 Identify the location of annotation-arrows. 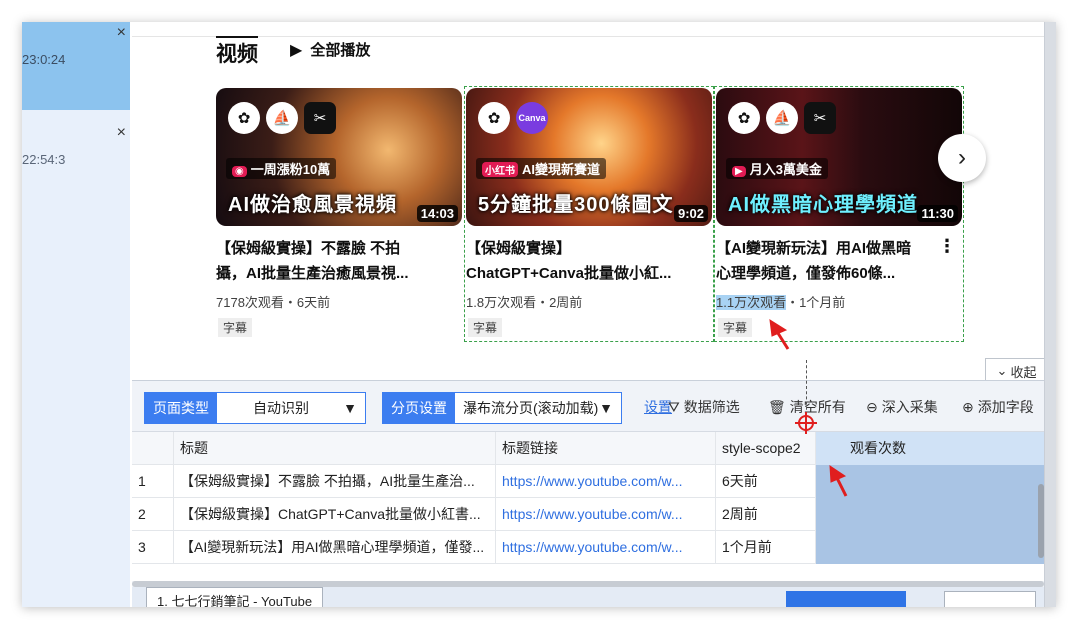
(808, 408).